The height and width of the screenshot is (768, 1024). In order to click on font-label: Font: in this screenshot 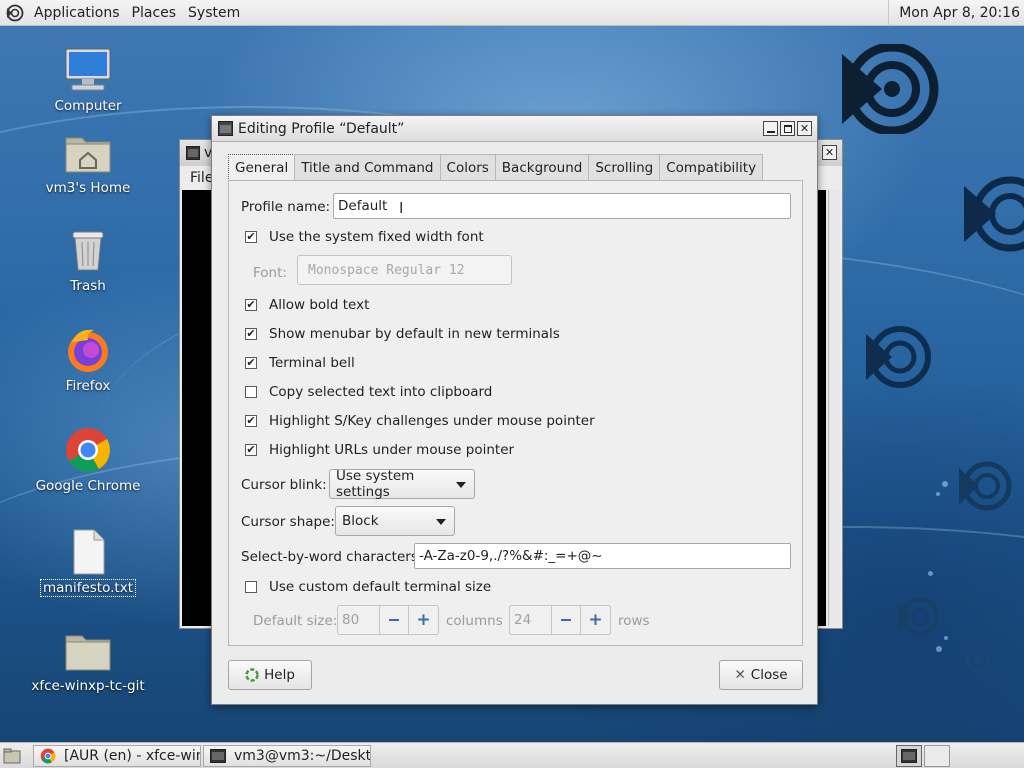, I will do `click(270, 273)`.